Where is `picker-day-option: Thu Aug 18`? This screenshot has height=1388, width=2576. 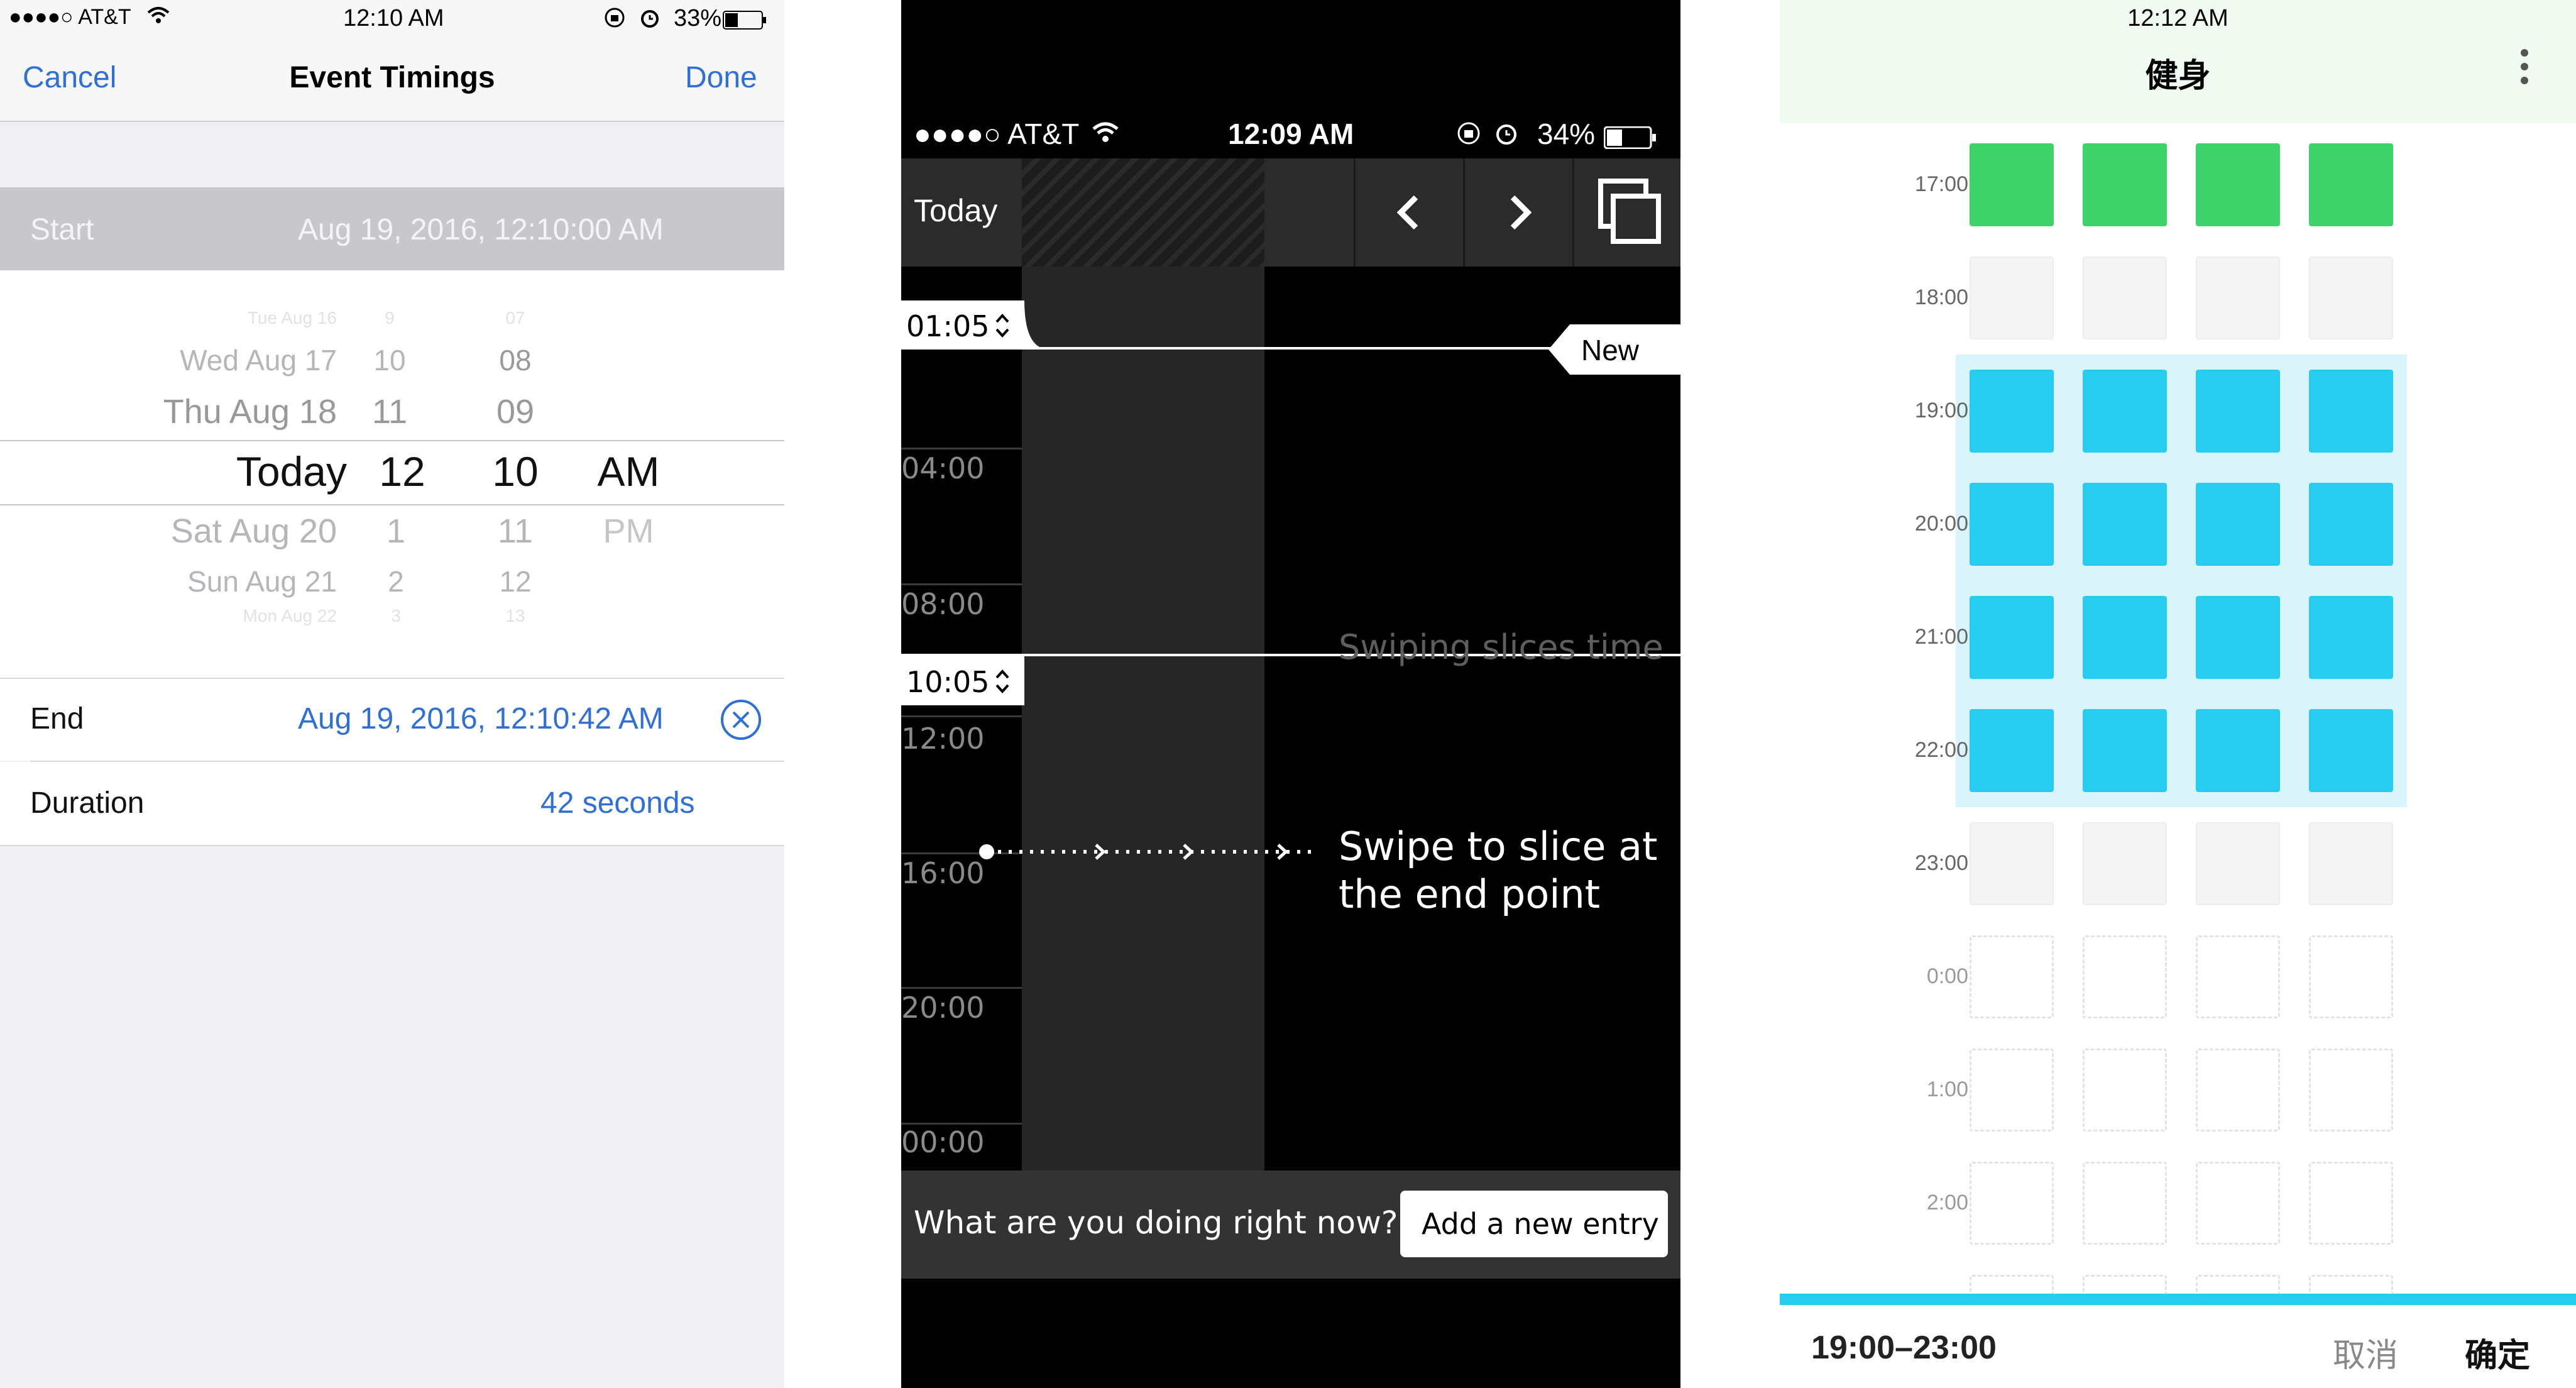
picker-day-option: Thu Aug 18 is located at coordinates (212, 411).